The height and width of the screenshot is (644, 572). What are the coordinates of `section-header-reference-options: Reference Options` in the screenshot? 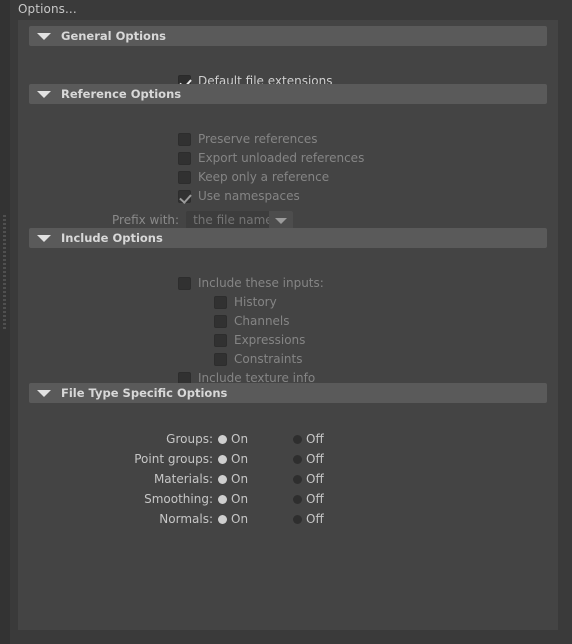 It's located at (288, 94).